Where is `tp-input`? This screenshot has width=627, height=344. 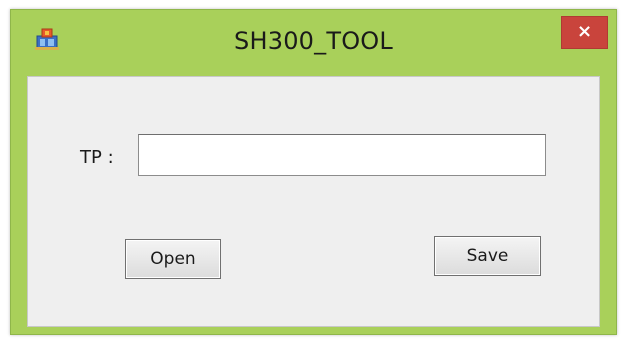
tp-input is located at coordinates (342, 155).